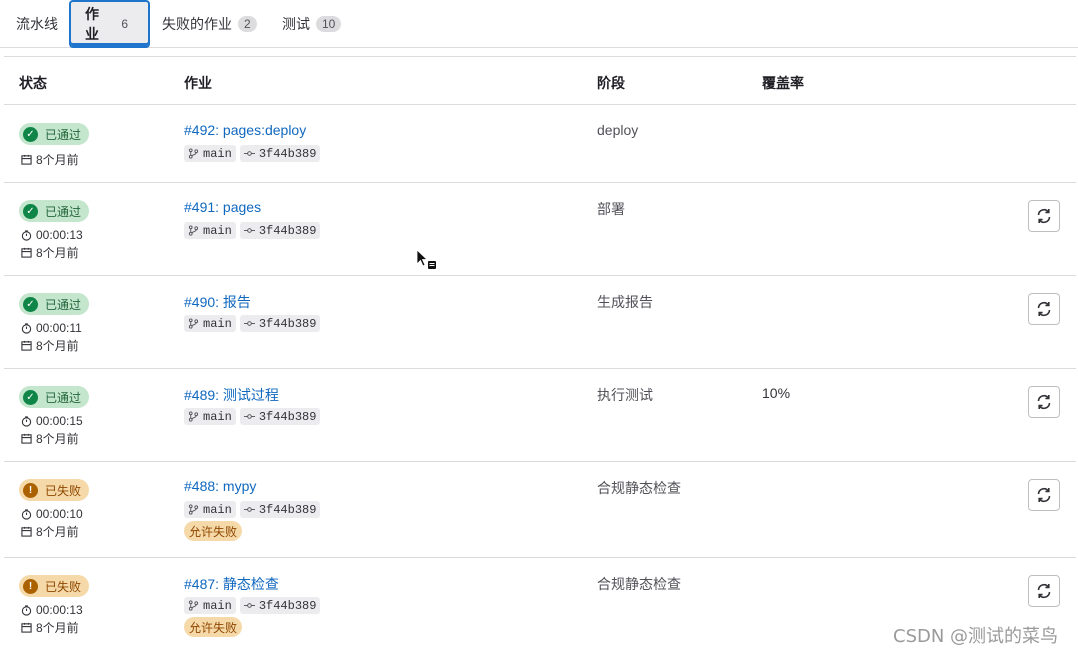 The image size is (1078, 651). What do you see at coordinates (618, 130) in the screenshot?
I see `job-stage: deploy` at bounding box center [618, 130].